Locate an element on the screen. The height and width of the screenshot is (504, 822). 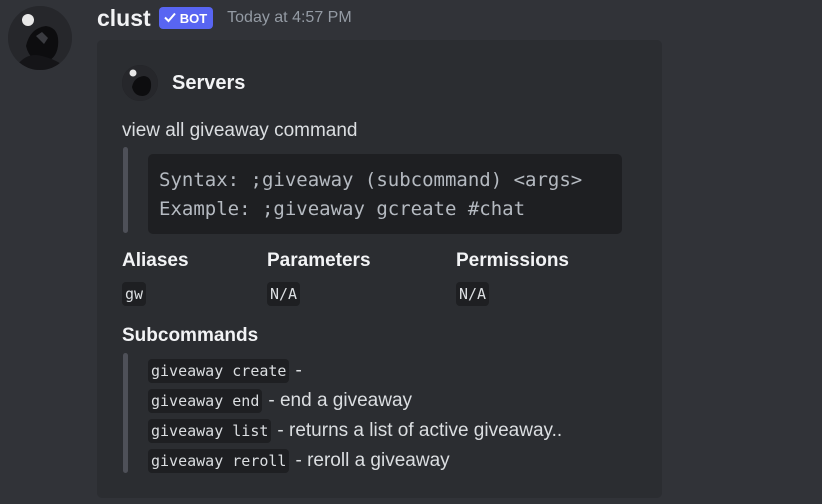
subcommand-row: giveaway create - is located at coordinates (355, 371).